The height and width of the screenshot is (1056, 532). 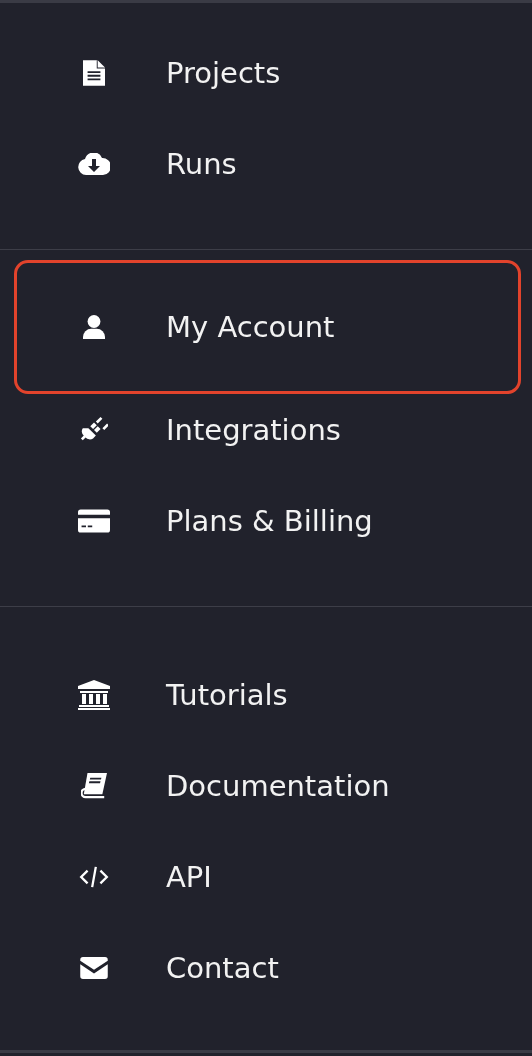 What do you see at coordinates (94, 694) in the screenshot?
I see `bank-building-icon` at bounding box center [94, 694].